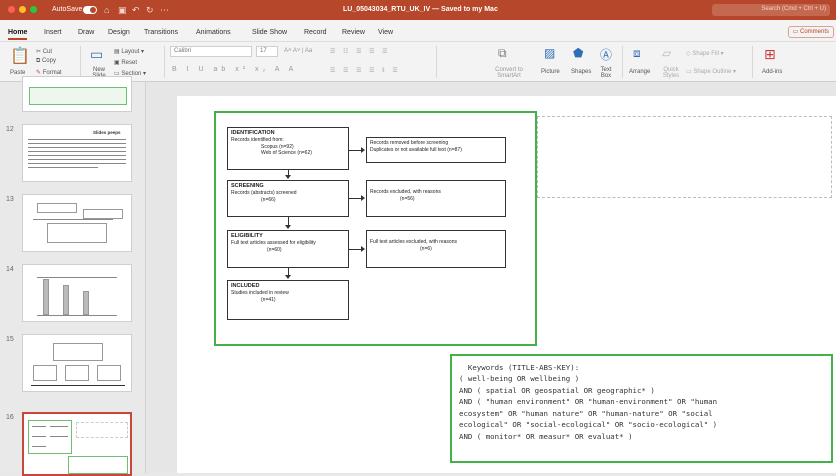 The height and width of the screenshot is (476, 836). Describe the element at coordinates (671, 73) in the screenshot. I see `quick-styles-label: Quick Styles` at that location.